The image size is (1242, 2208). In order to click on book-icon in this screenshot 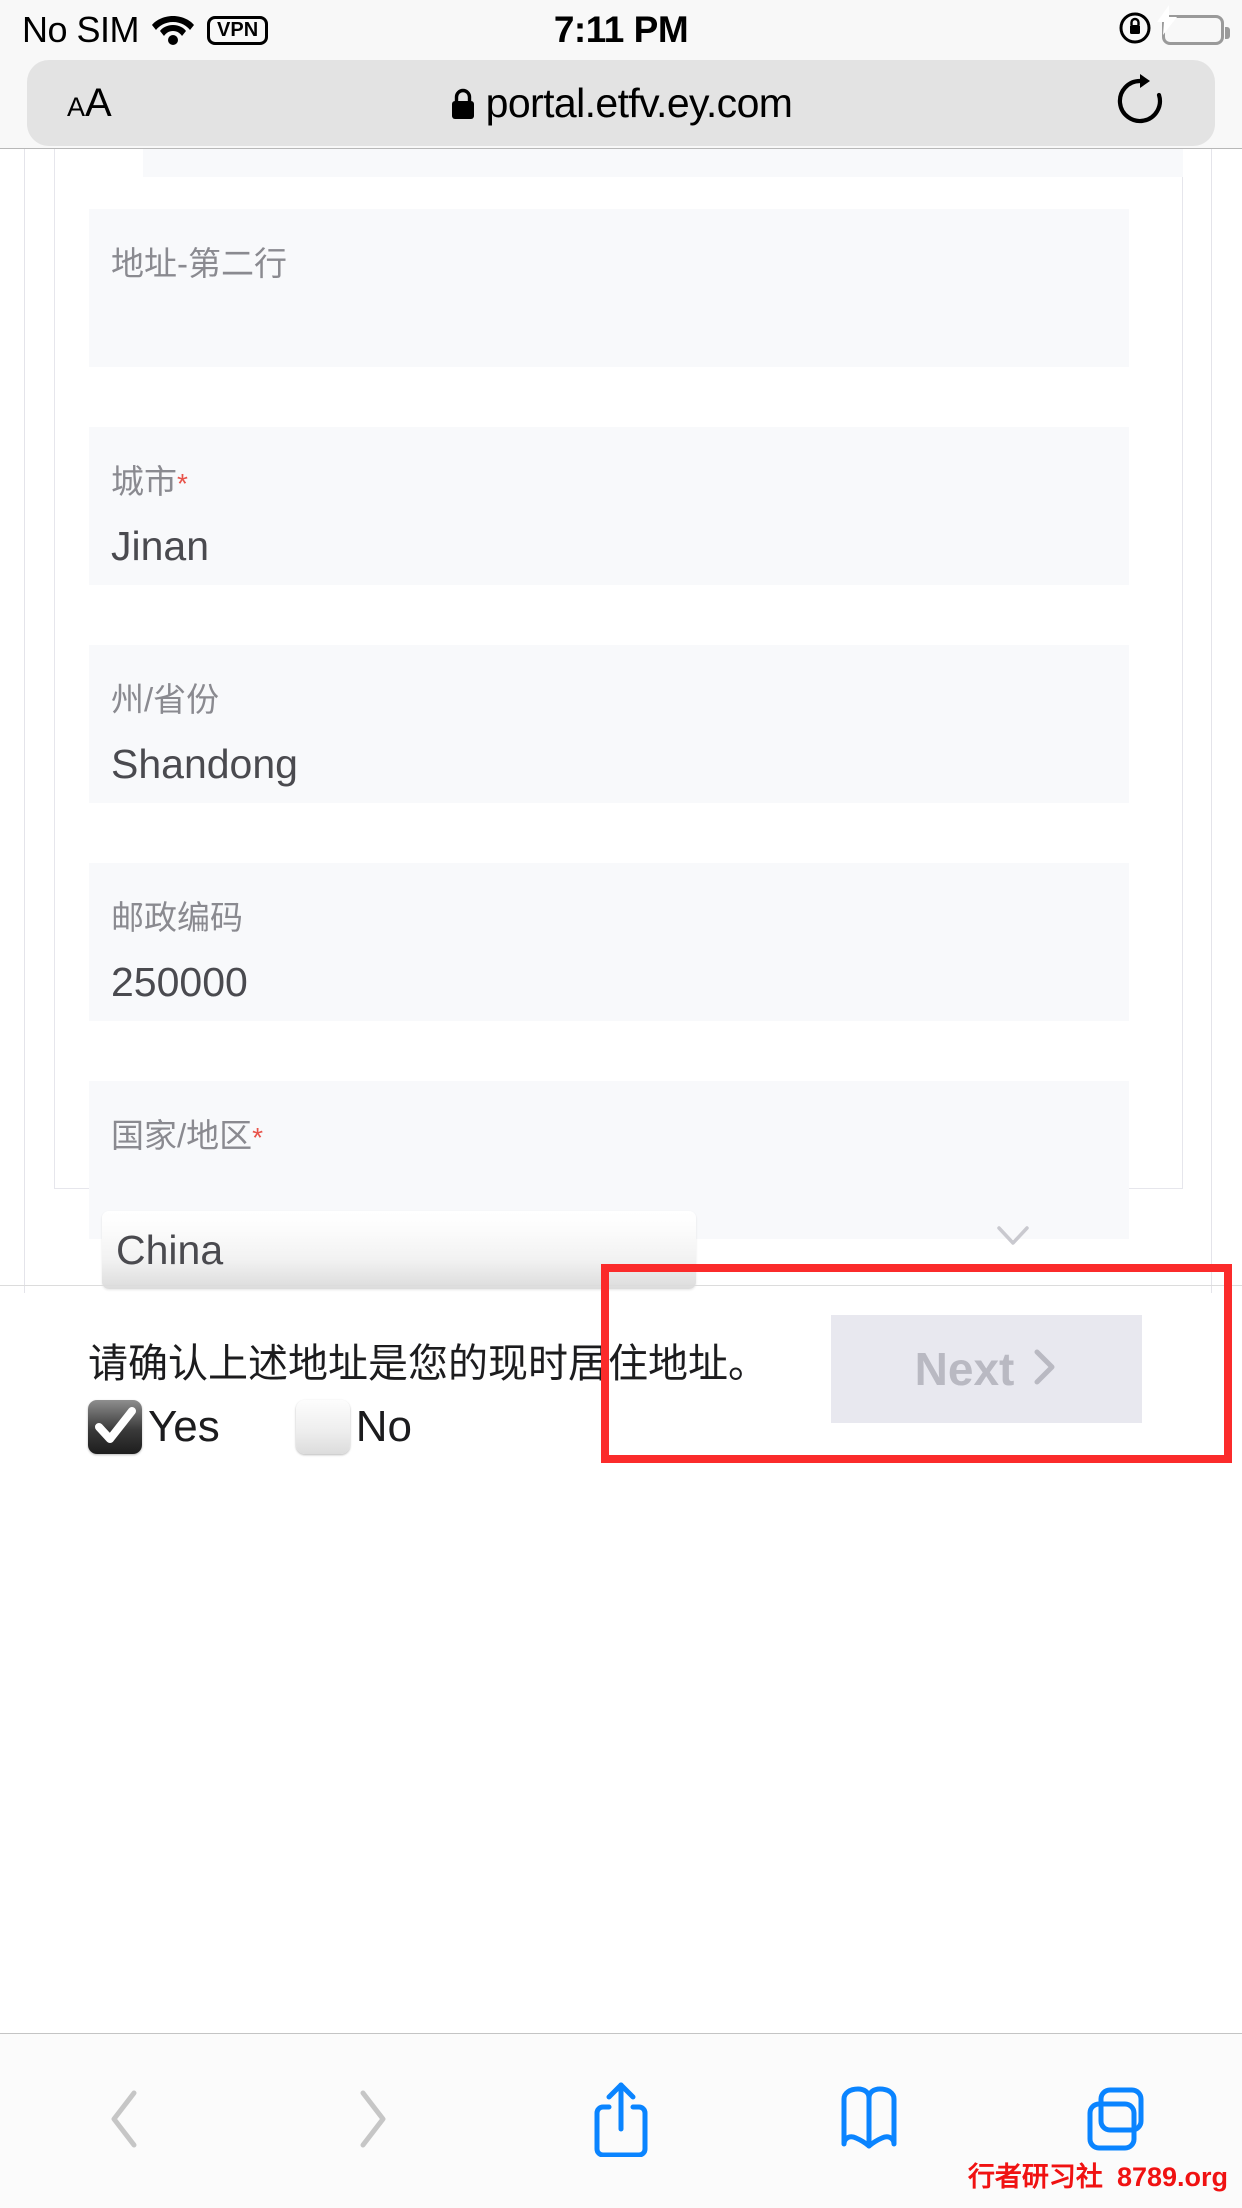, I will do `click(869, 2121)`.